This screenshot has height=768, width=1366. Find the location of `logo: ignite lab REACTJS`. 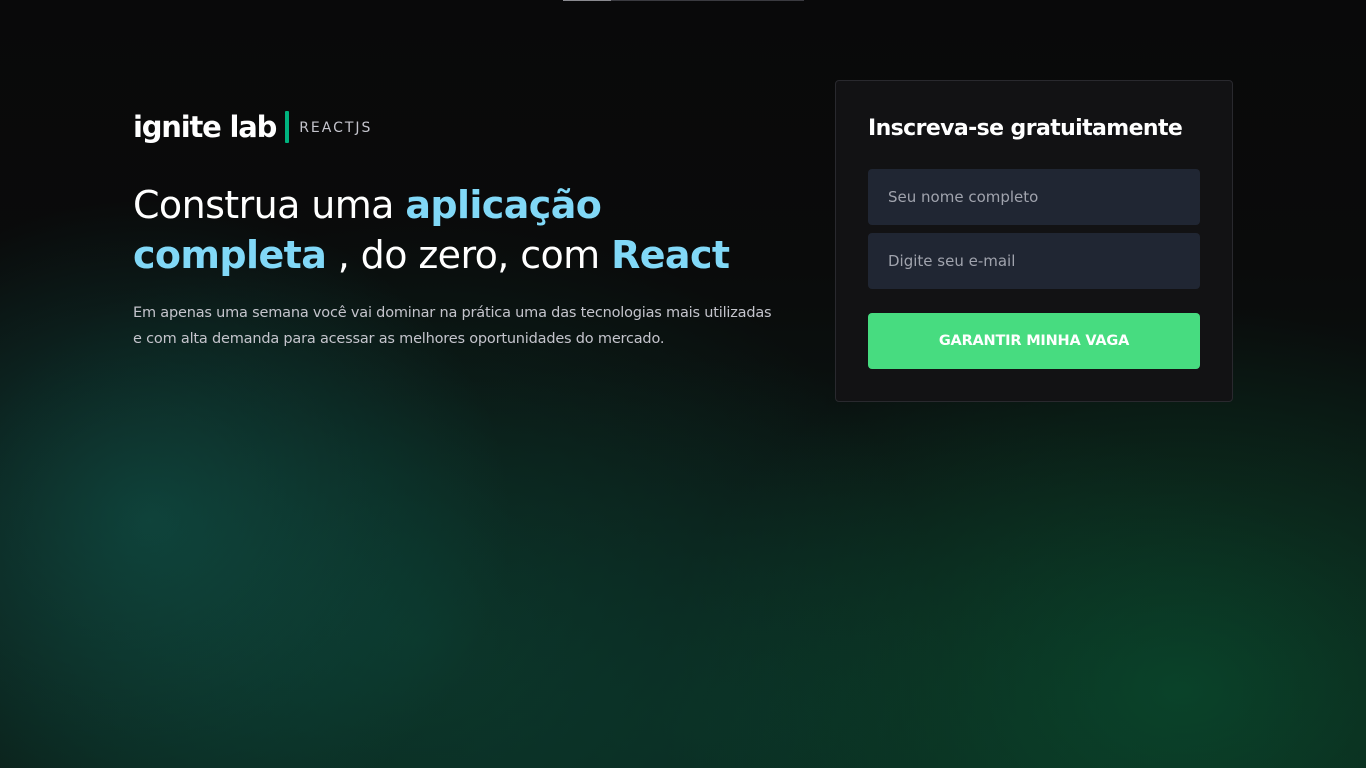

logo: ignite lab REACTJS is located at coordinates (458, 127).